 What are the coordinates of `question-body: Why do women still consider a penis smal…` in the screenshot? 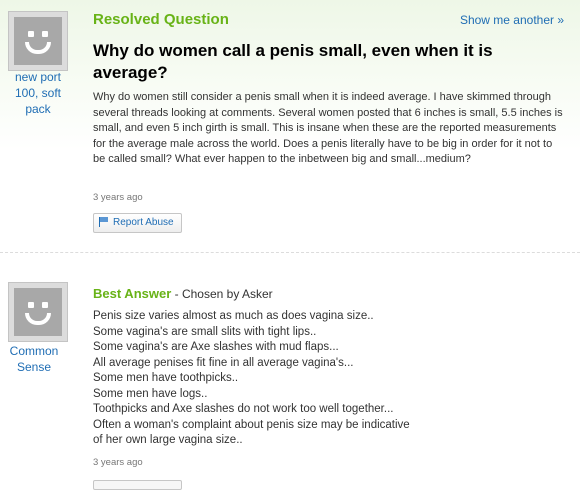 It's located at (328, 128).